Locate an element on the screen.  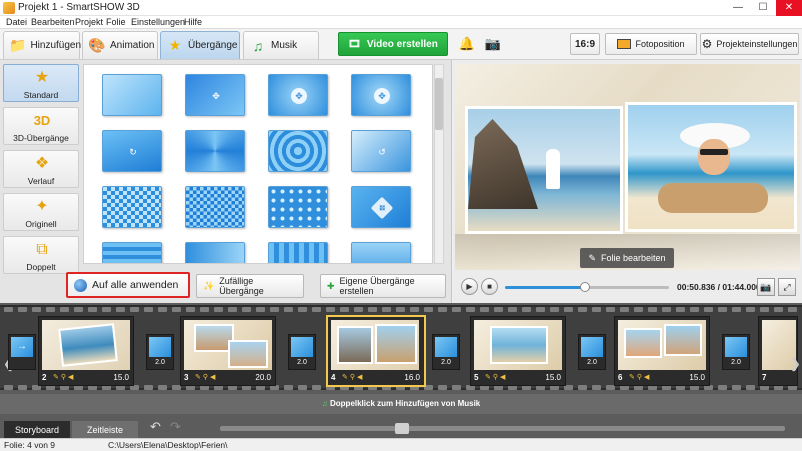
category-doppelt: ⧉ Doppelt is located at coordinates (41, 255).